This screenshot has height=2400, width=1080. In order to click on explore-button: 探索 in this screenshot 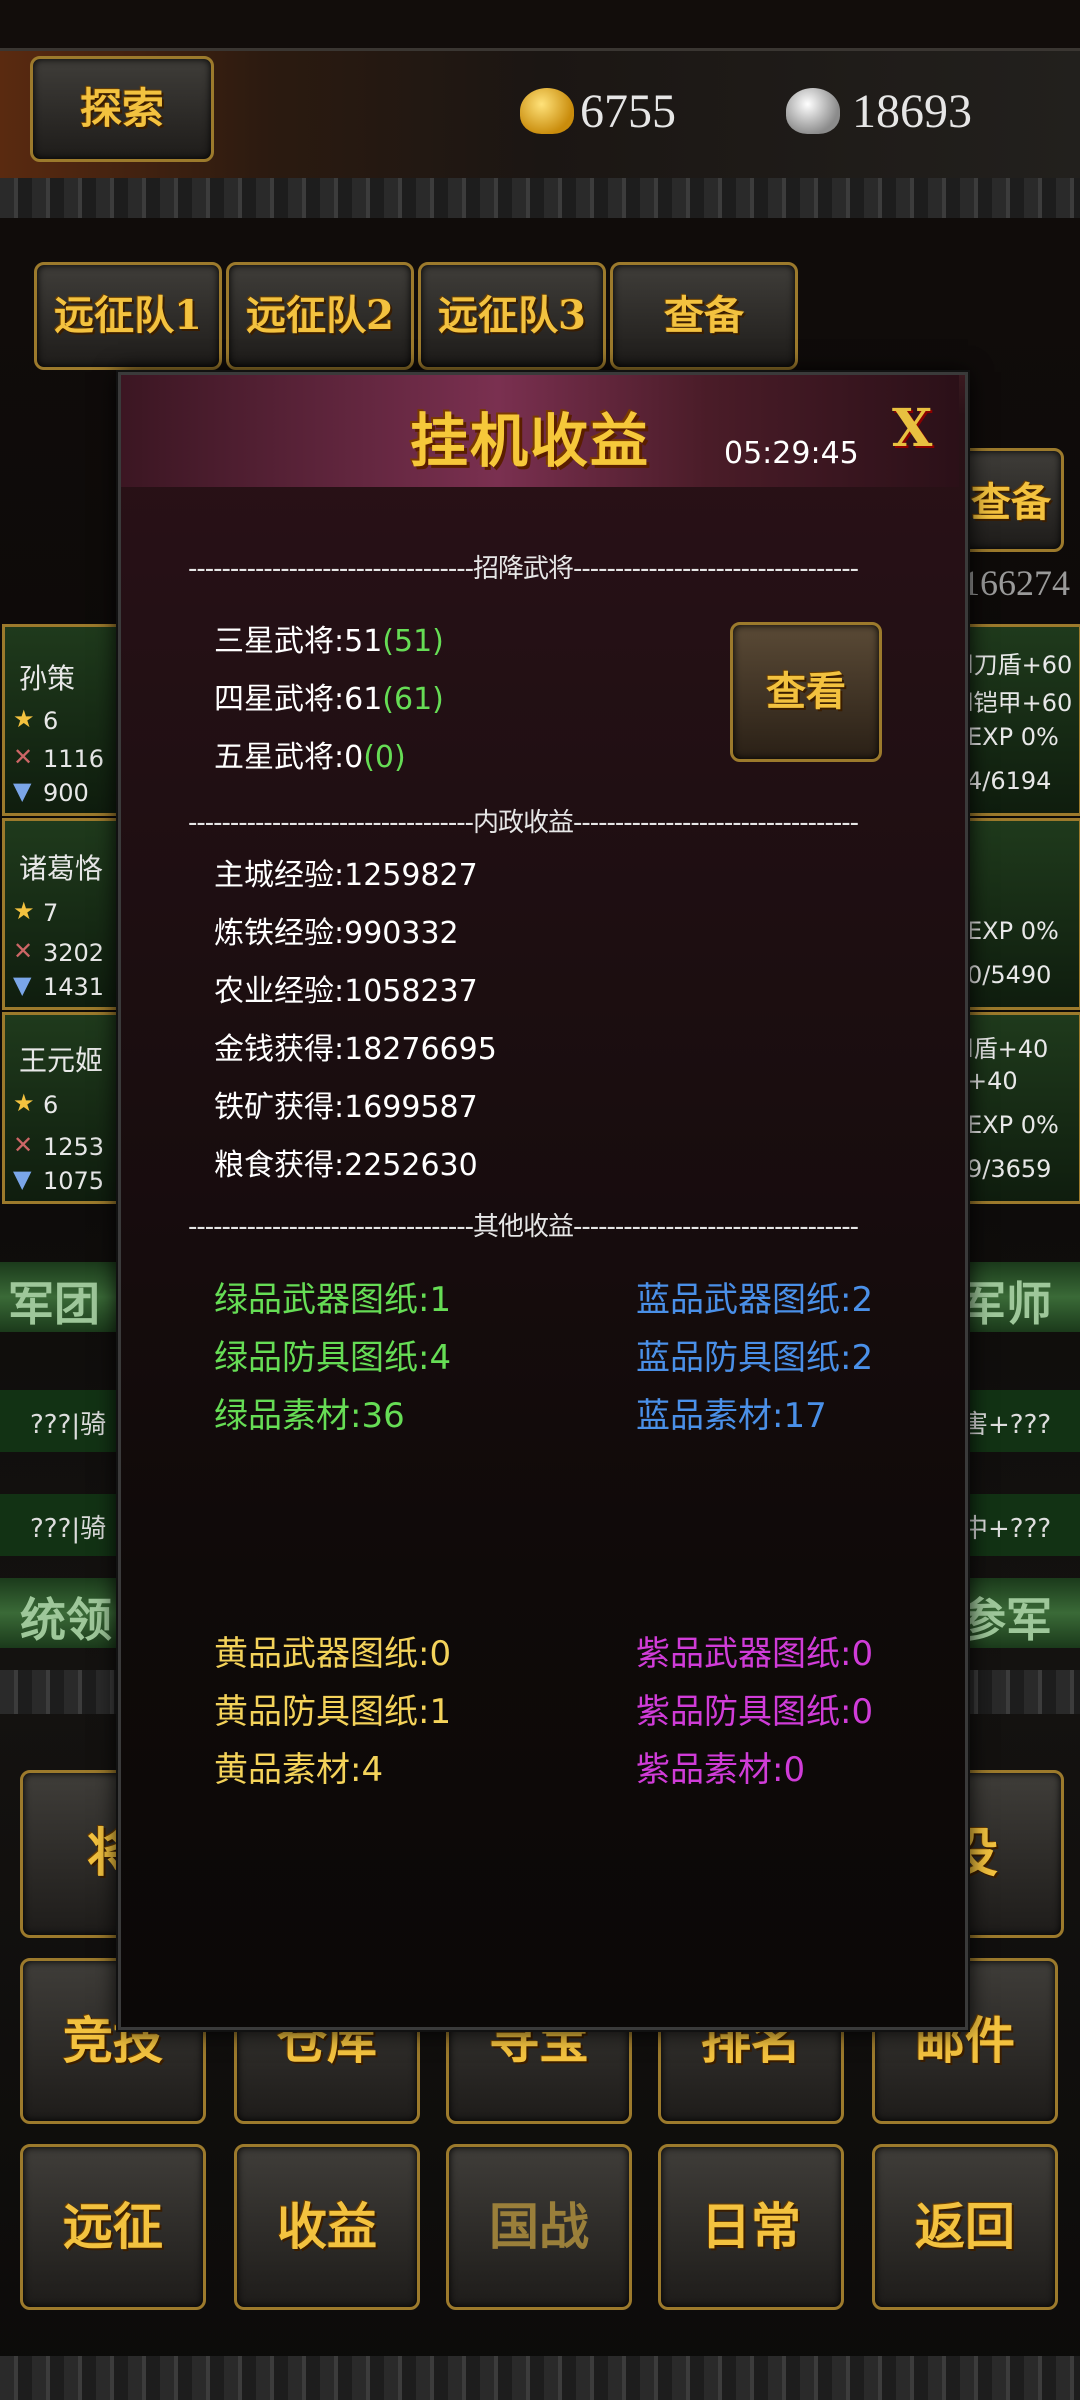, I will do `click(122, 109)`.